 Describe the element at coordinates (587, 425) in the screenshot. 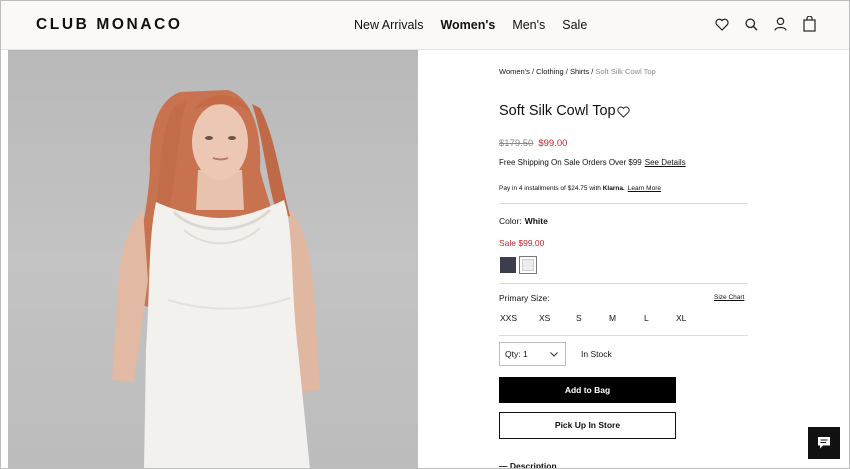

I see `pick-up-in-store-button: Pick Up In Store` at that location.